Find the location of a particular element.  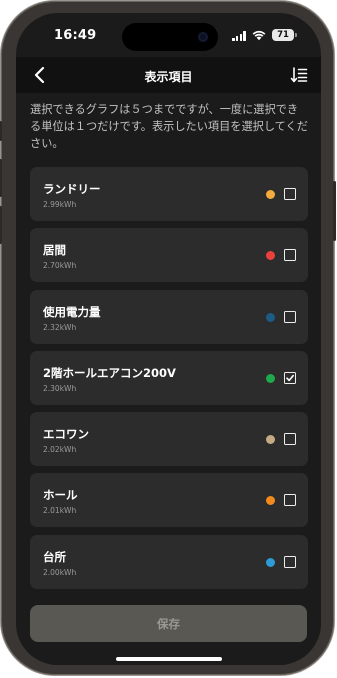

item-name: 居間 is located at coordinates (54, 250).